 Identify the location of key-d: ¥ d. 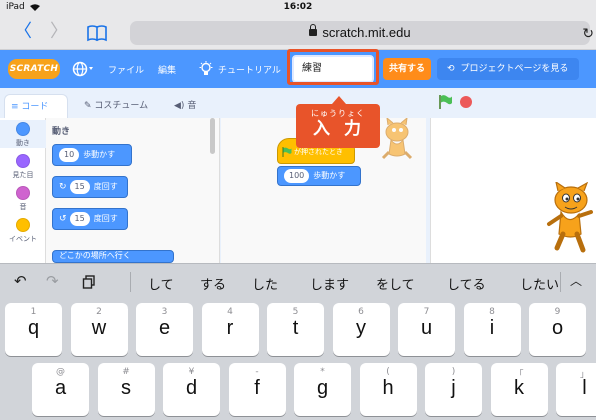
(191, 389).